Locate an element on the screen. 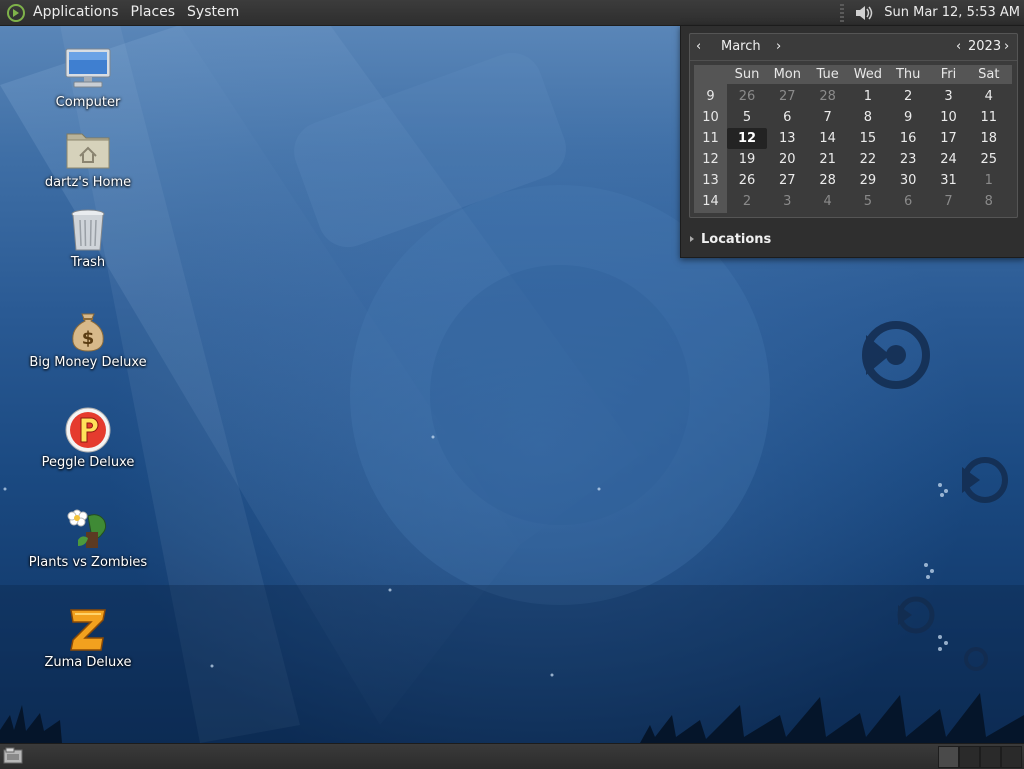  trash-can-icon is located at coordinates (88, 230).